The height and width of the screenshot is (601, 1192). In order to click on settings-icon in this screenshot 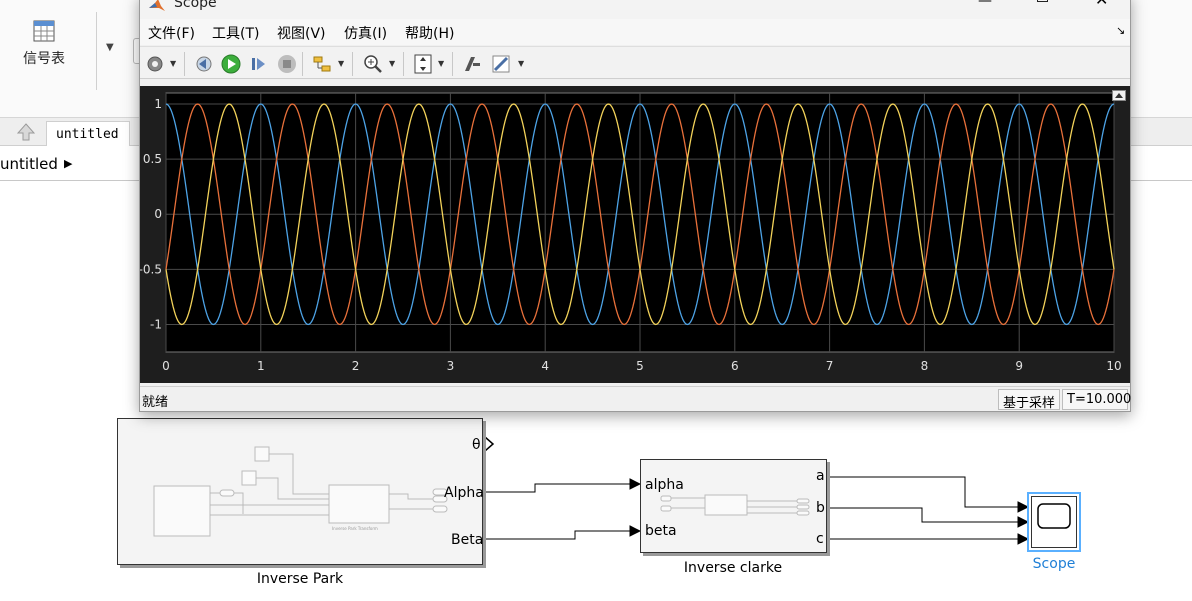, I will do `click(155, 64)`.